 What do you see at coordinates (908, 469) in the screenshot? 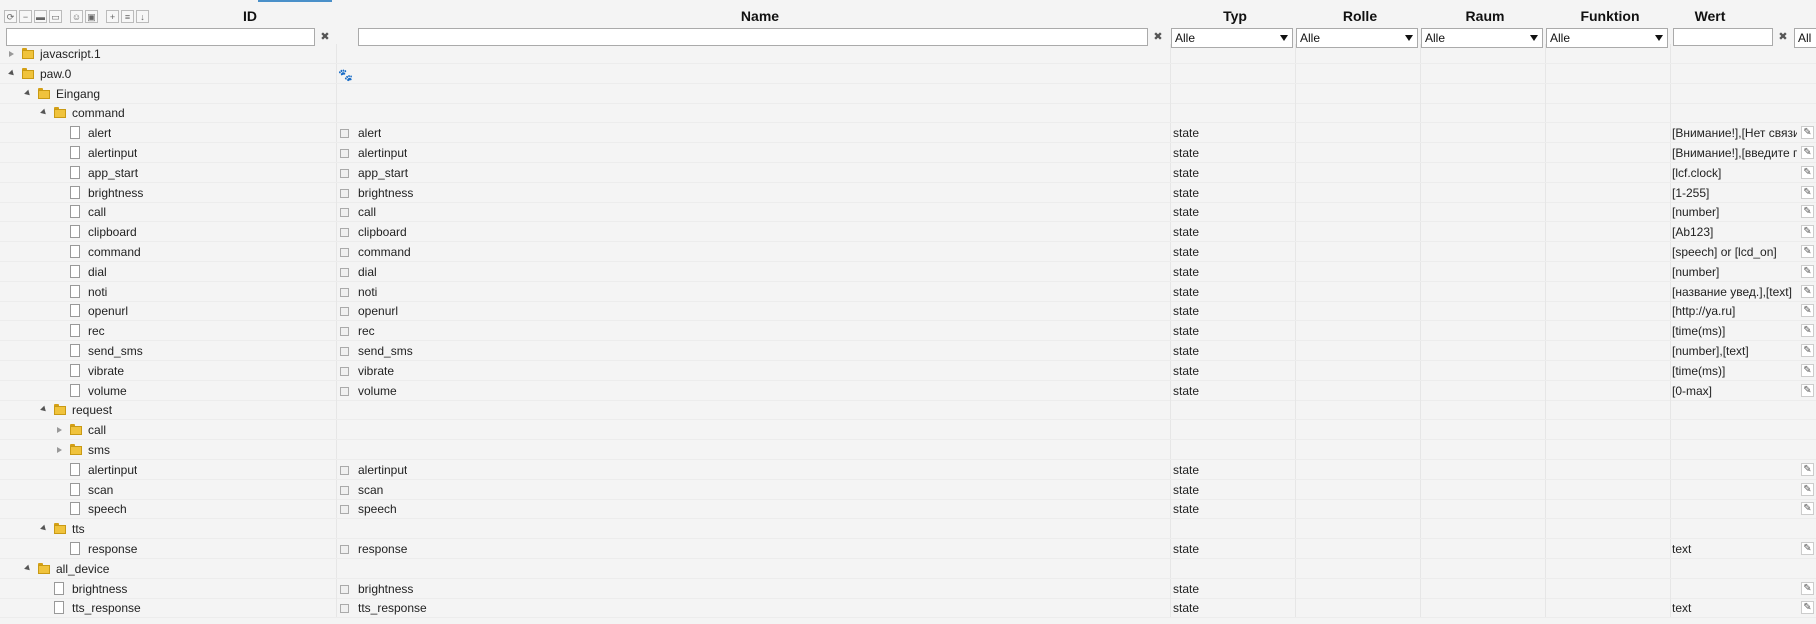
I see `tree-row: alertinput alertinput state ✎` at bounding box center [908, 469].